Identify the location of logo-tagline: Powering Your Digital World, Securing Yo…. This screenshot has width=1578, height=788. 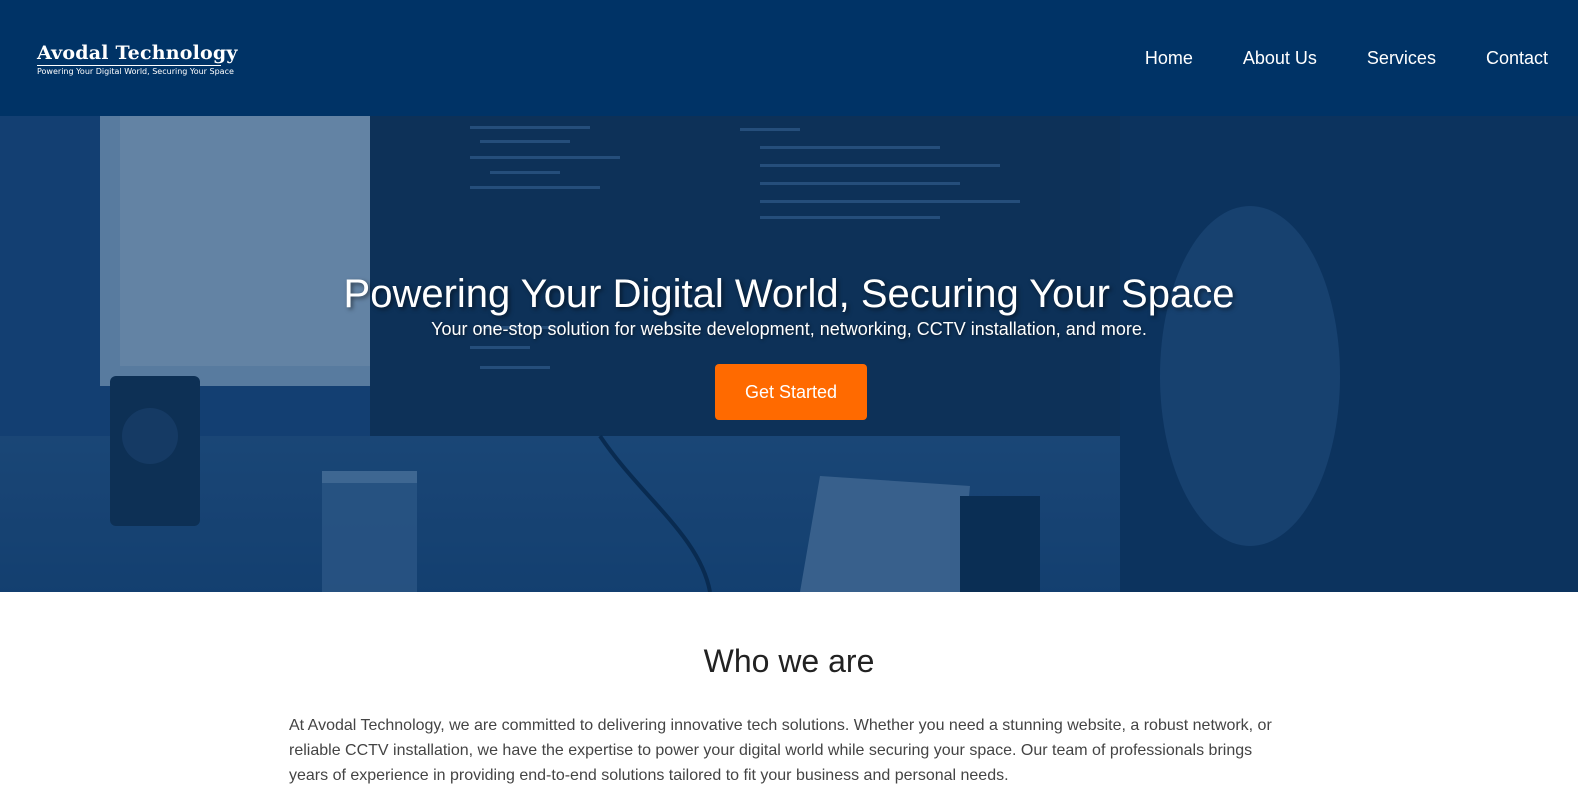
(135, 71).